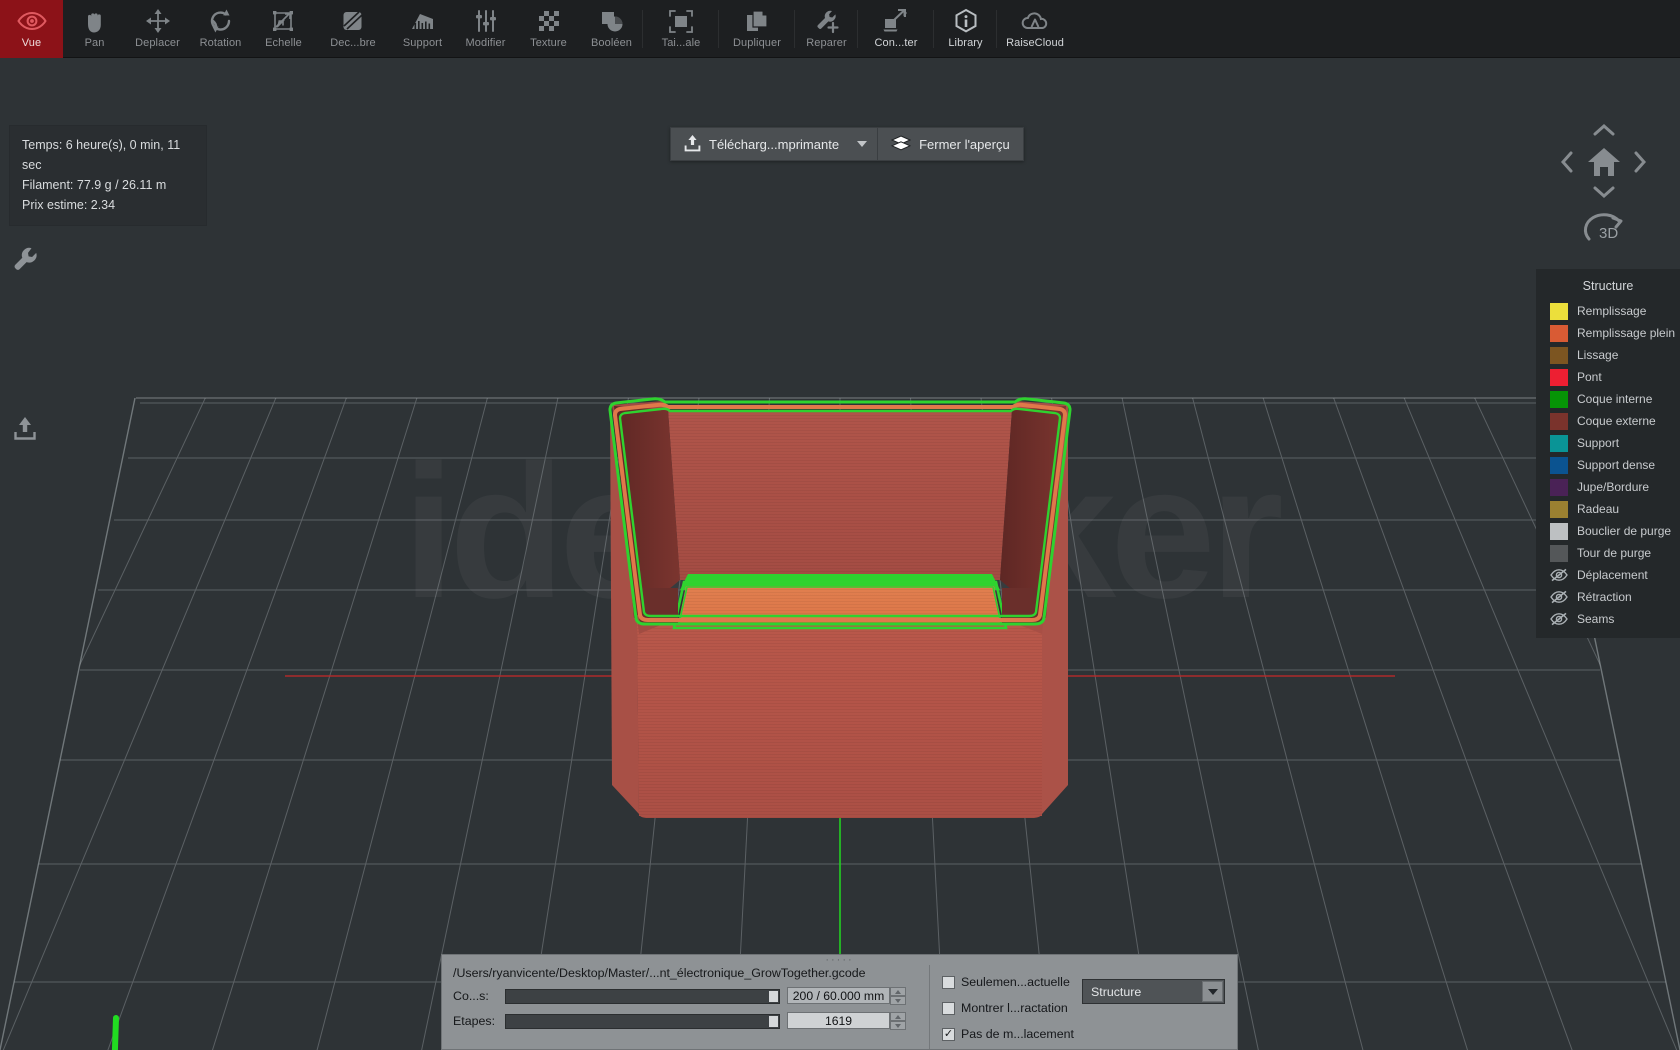  I want to click on legend-label: Bouclier de purge, so click(1624, 531).